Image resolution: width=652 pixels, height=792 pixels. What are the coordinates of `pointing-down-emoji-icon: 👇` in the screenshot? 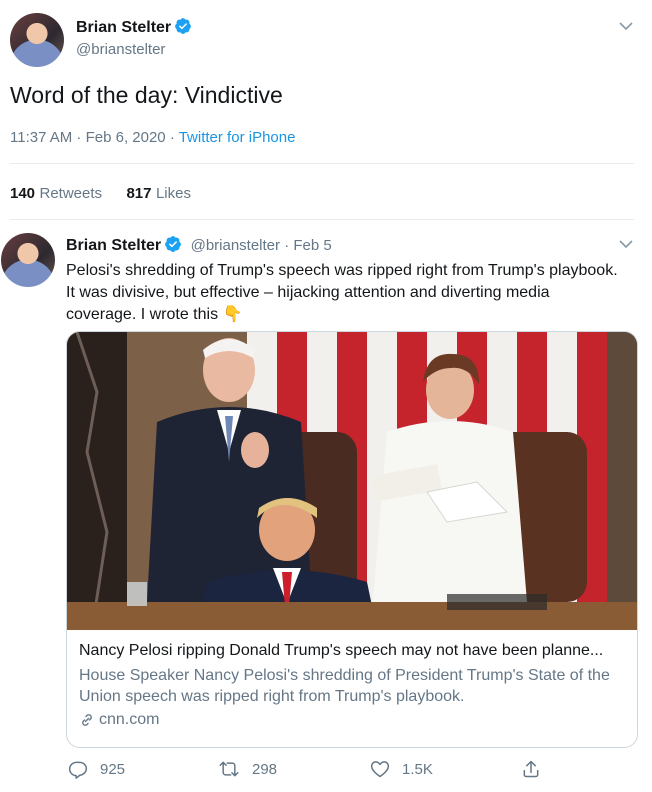 It's located at (232, 314).